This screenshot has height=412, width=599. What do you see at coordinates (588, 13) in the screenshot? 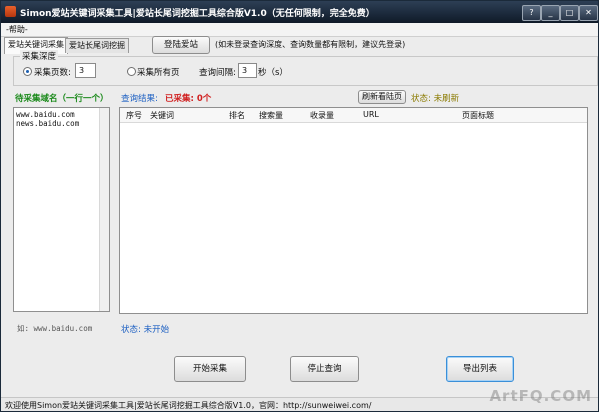
I see `close-button: ✕` at bounding box center [588, 13].